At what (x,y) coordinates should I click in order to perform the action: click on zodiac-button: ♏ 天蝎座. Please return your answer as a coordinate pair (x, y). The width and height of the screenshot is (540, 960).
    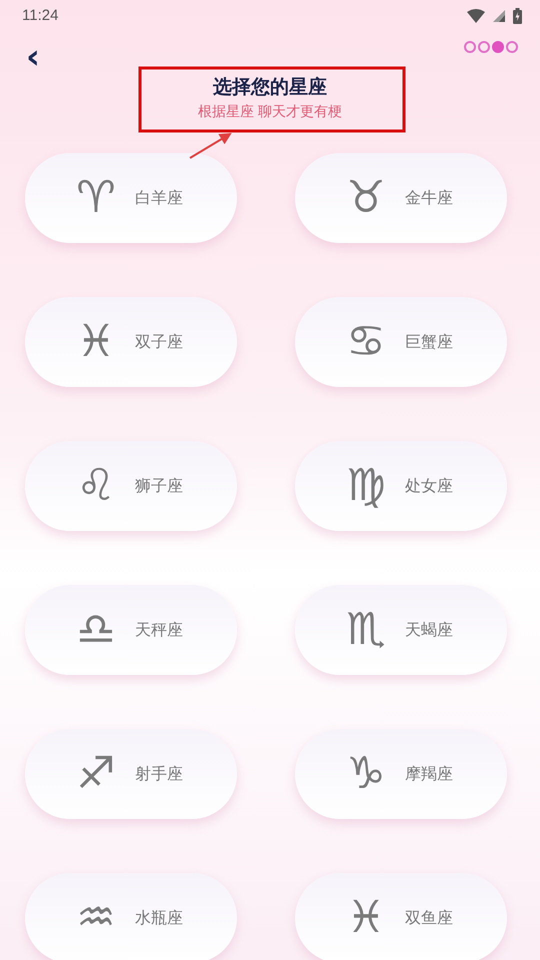
    Looking at the image, I should click on (401, 629).